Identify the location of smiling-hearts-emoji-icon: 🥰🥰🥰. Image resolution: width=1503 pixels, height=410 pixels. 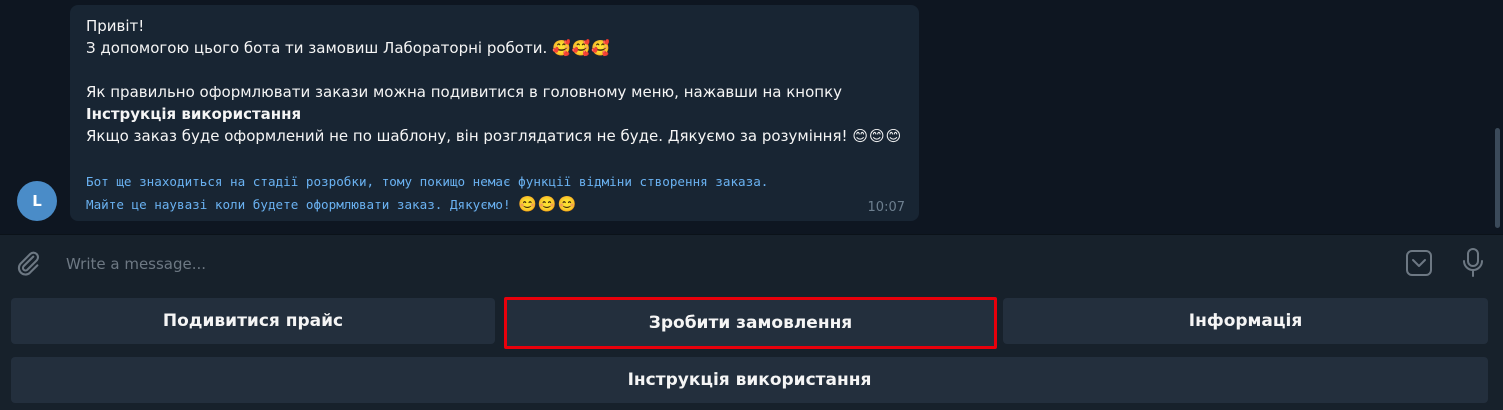
(582, 48).